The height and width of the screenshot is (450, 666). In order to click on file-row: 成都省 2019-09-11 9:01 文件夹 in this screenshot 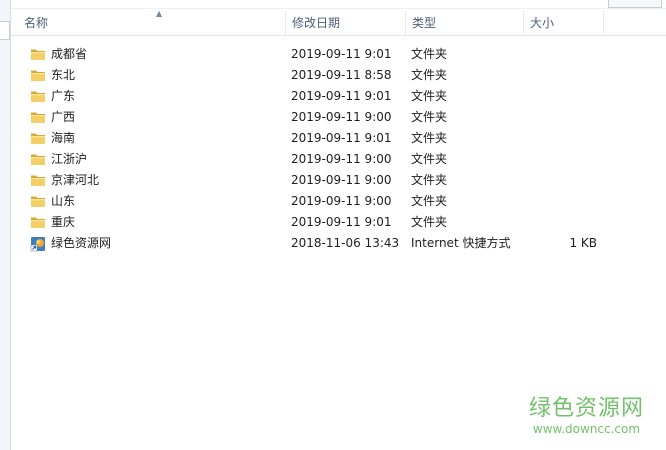, I will do `click(338, 54)`.